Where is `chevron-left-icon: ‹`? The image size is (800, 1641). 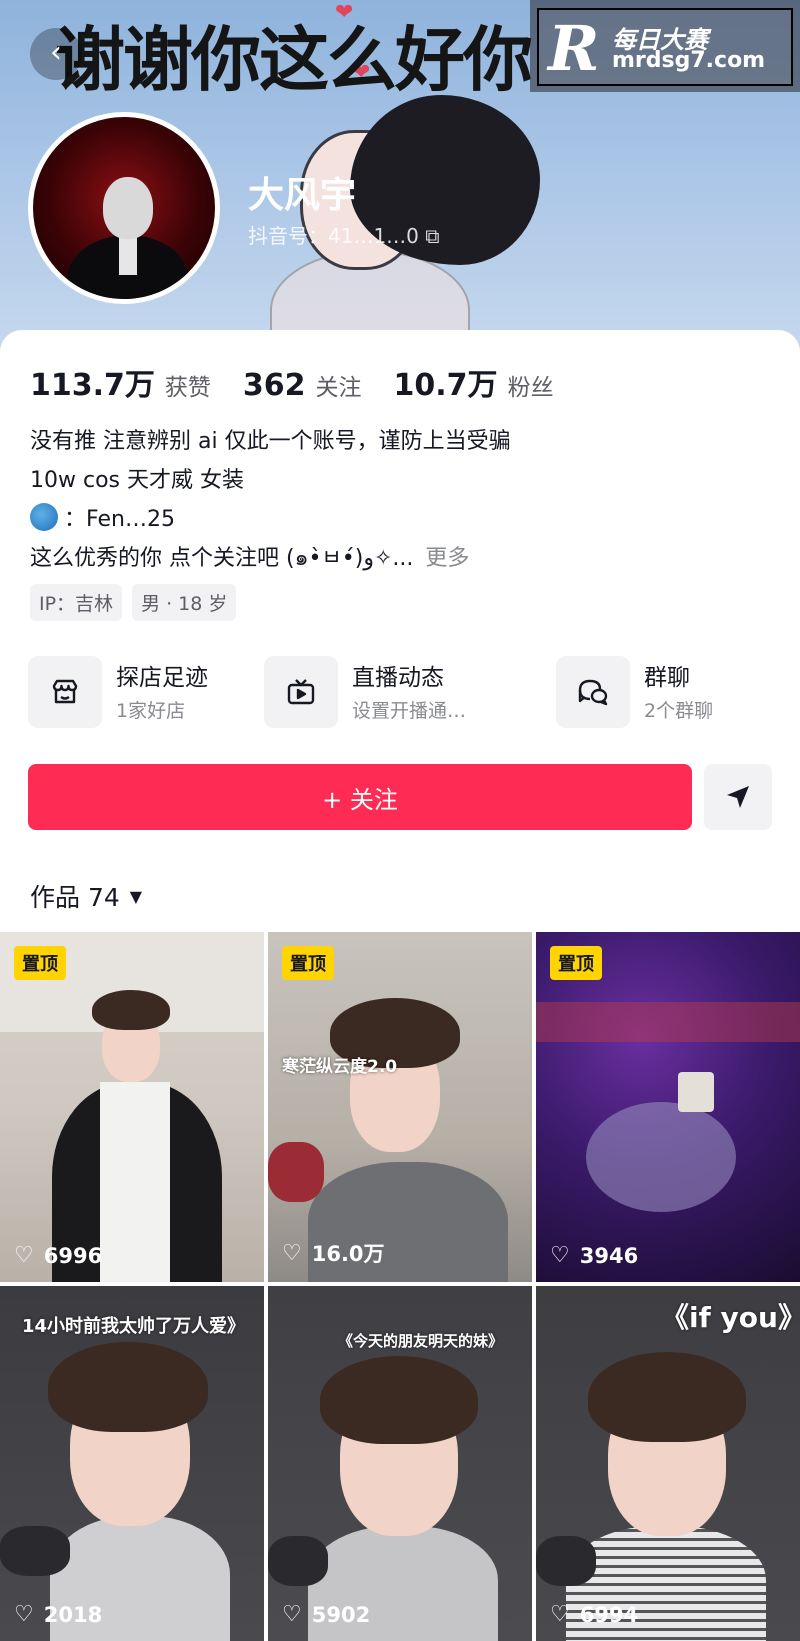 chevron-left-icon: ‹ is located at coordinates (56, 52).